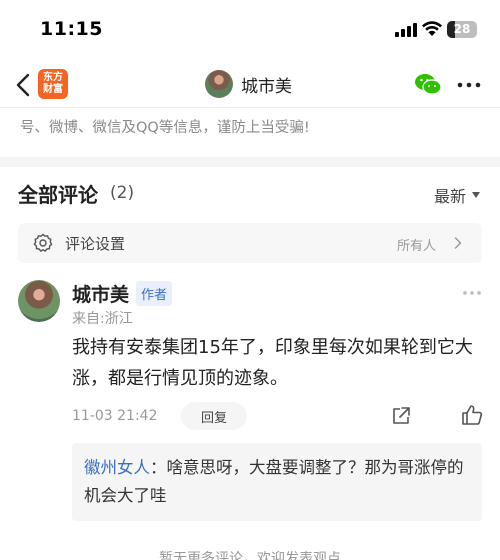  Describe the element at coordinates (154, 293) in the screenshot. I see `author-badge: 作者` at that location.